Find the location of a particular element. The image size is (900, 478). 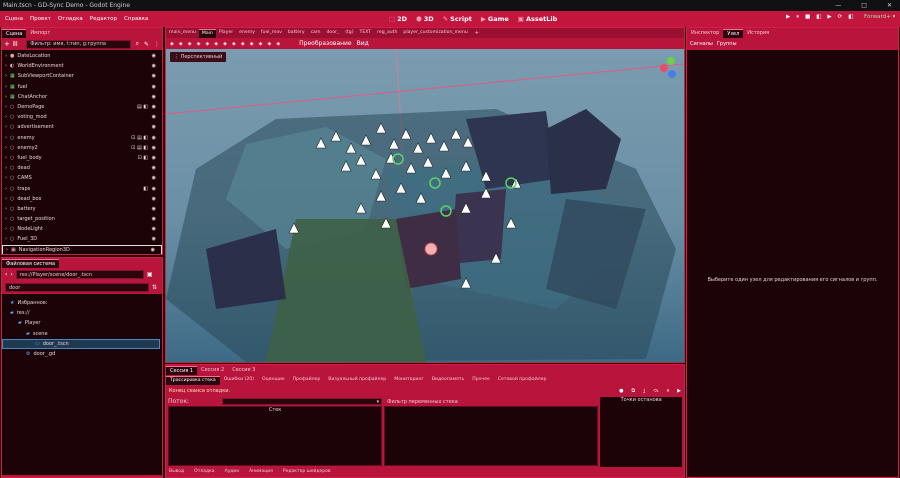

minimize-button: — is located at coordinates (838, 5).